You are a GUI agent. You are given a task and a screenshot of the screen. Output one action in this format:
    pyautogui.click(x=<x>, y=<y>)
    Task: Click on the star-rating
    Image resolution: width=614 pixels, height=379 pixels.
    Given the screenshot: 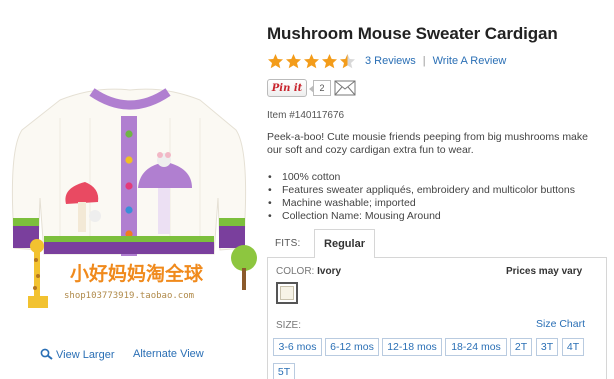 What is the action you would take?
    pyautogui.click(x=312, y=61)
    